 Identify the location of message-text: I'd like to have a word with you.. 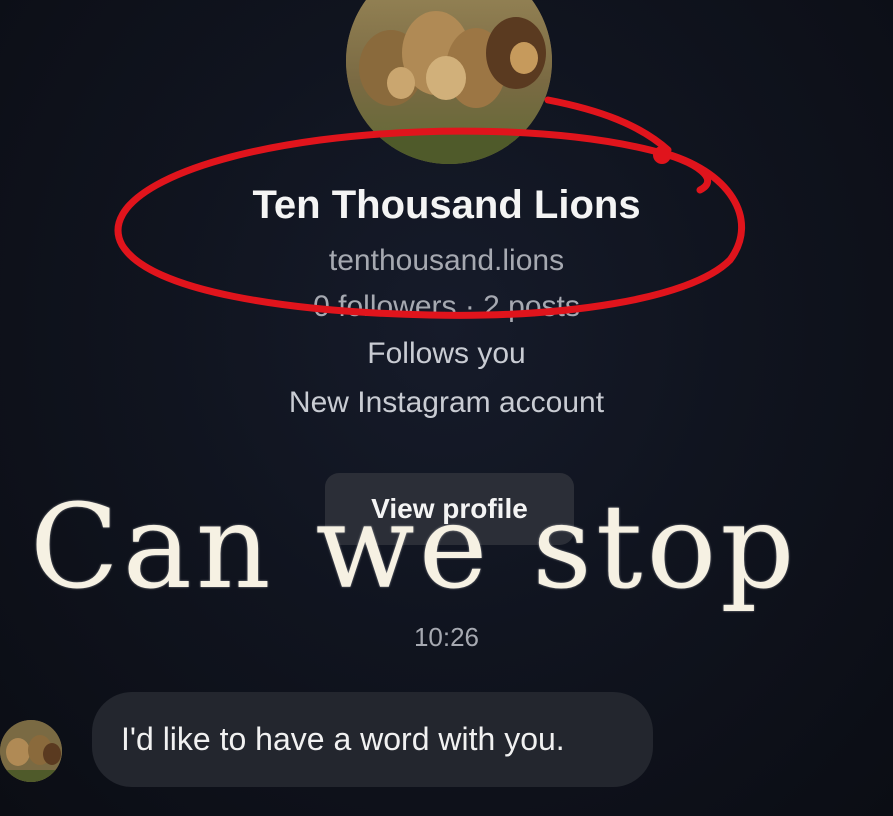
(343, 739).